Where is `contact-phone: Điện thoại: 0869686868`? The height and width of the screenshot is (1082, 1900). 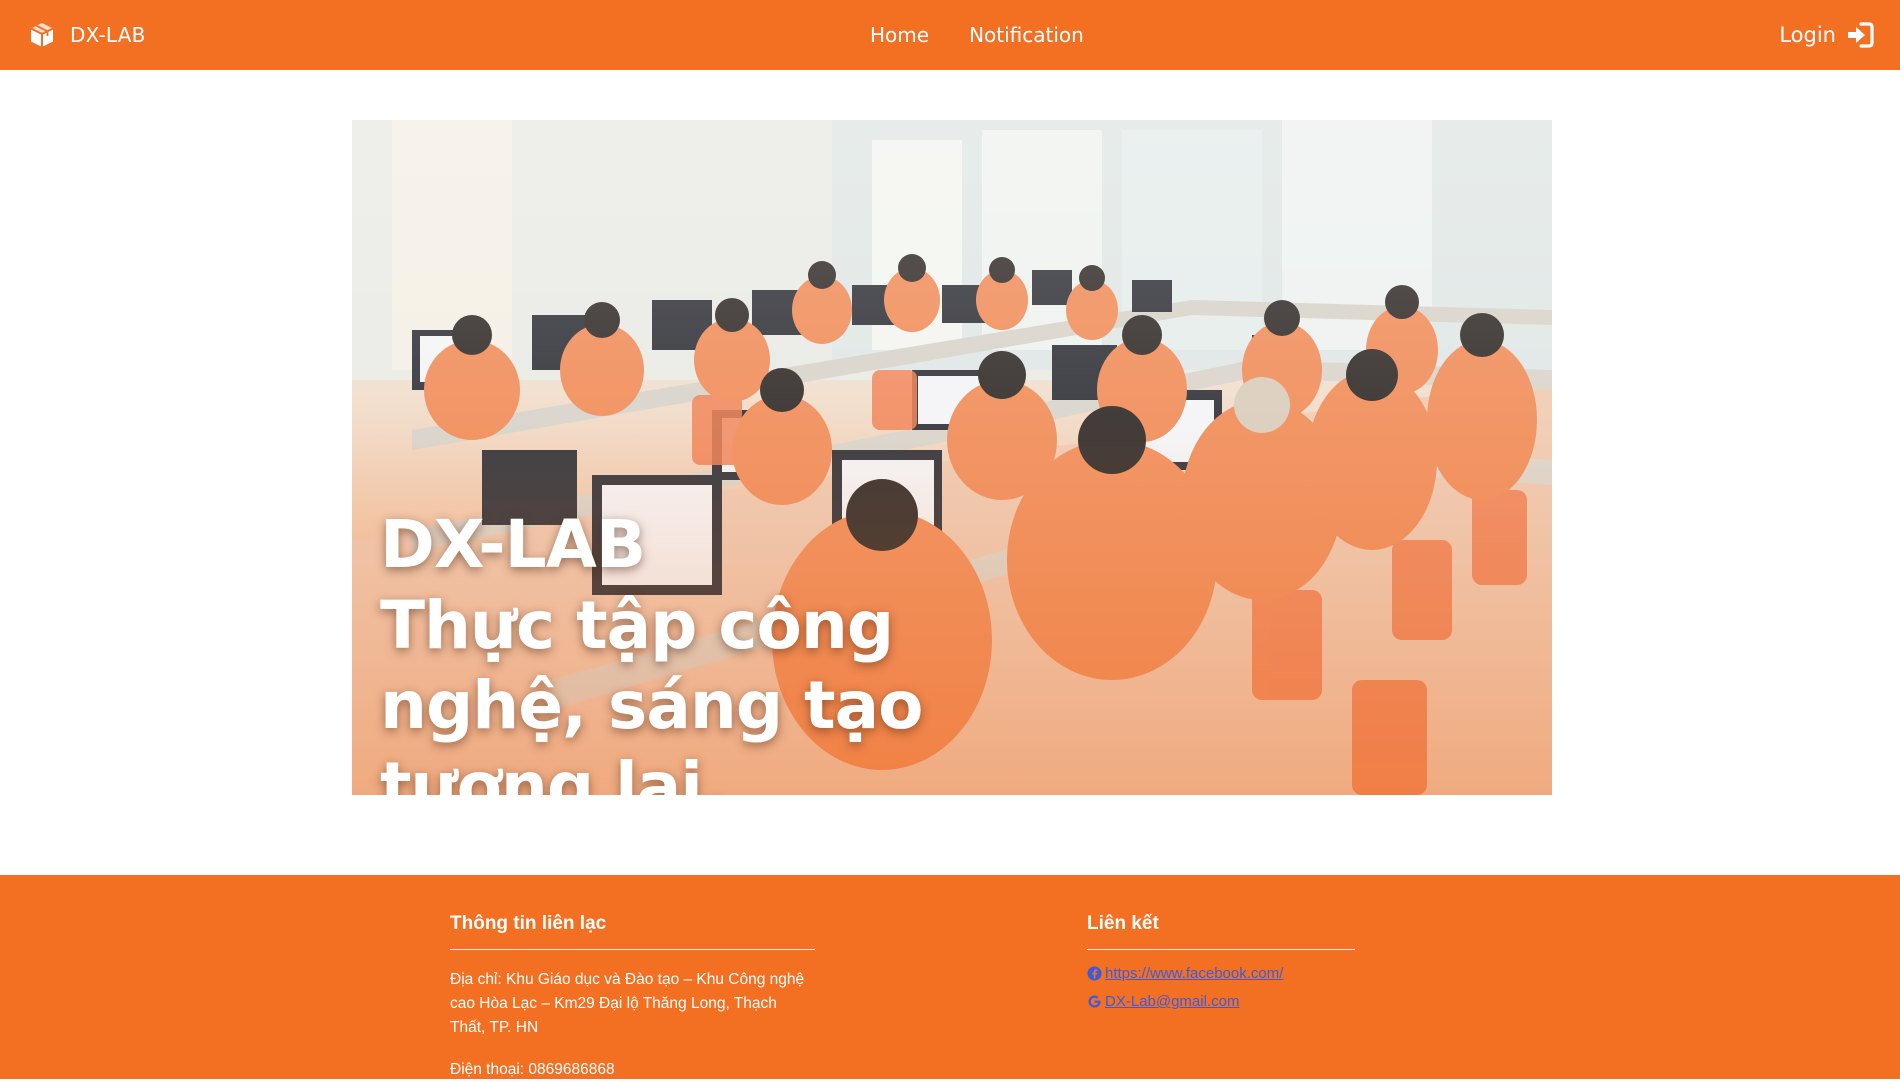
contact-phone: Điện thoại: 0869686868 is located at coordinates (532, 1069).